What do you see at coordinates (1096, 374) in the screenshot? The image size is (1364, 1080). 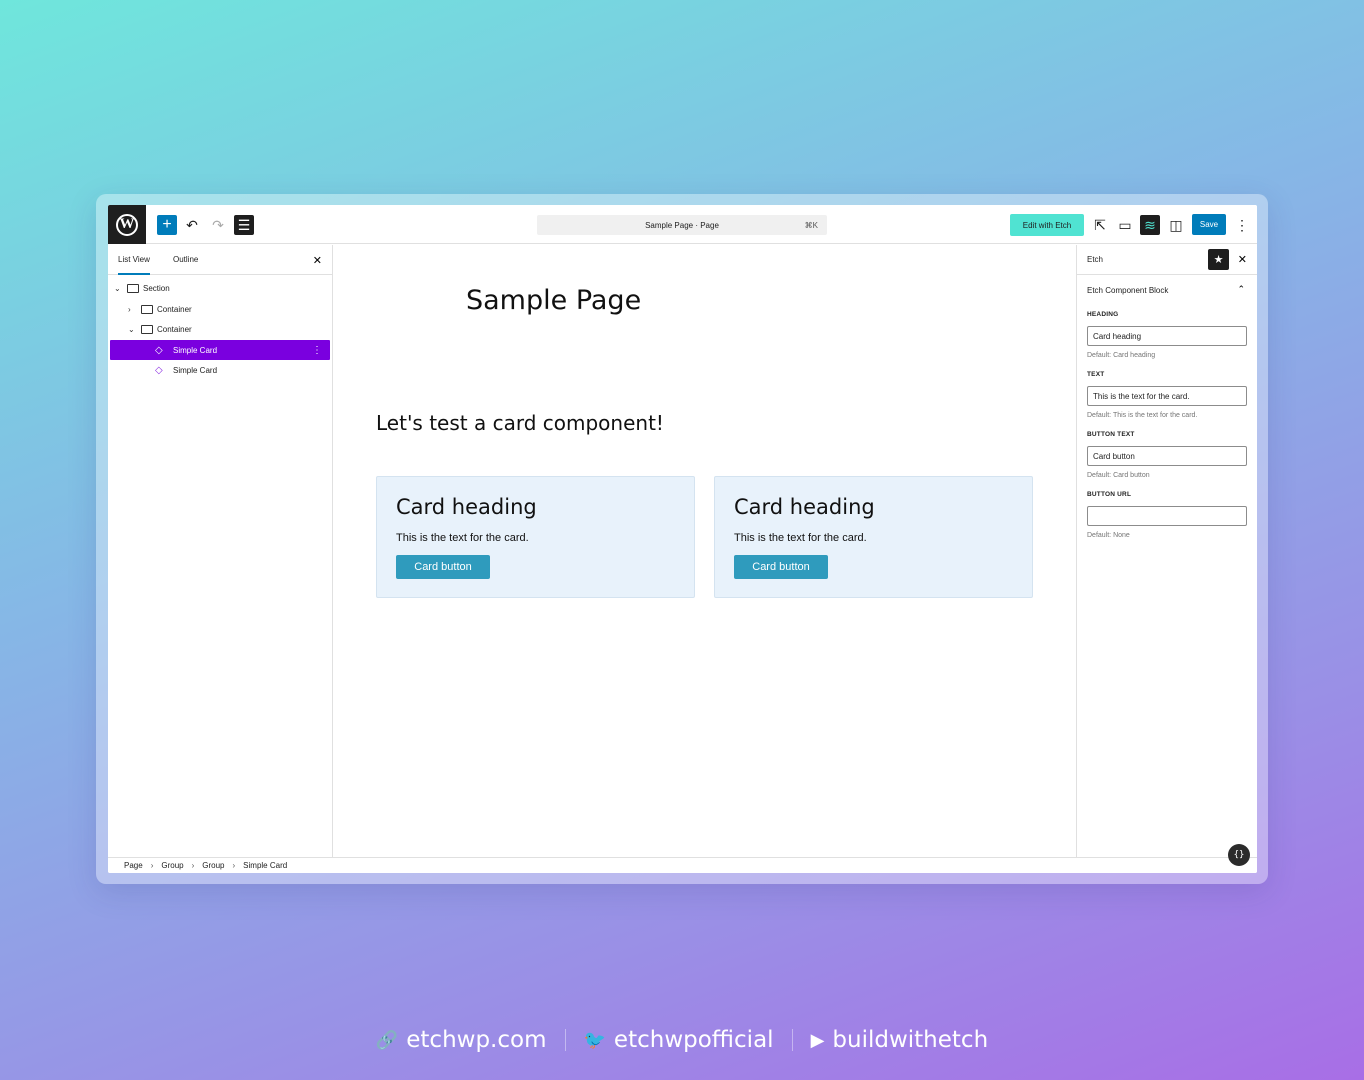 I see `text-field-label: TEXT` at bounding box center [1096, 374].